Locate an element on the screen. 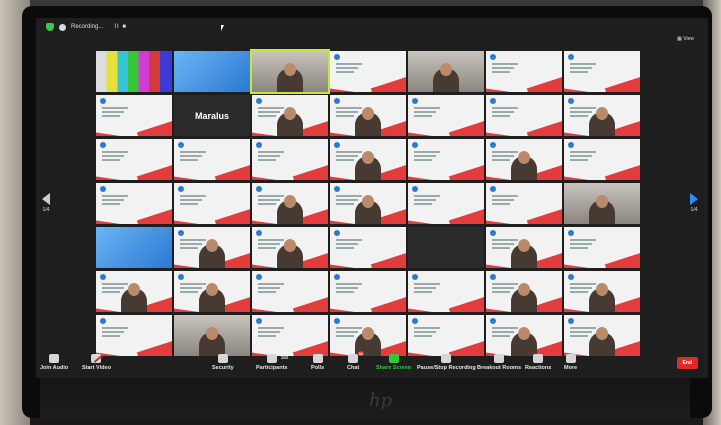 Image resolution: width=721 pixels, height=425 pixels. join-audio-button: Join Audio is located at coordinates (54, 362).